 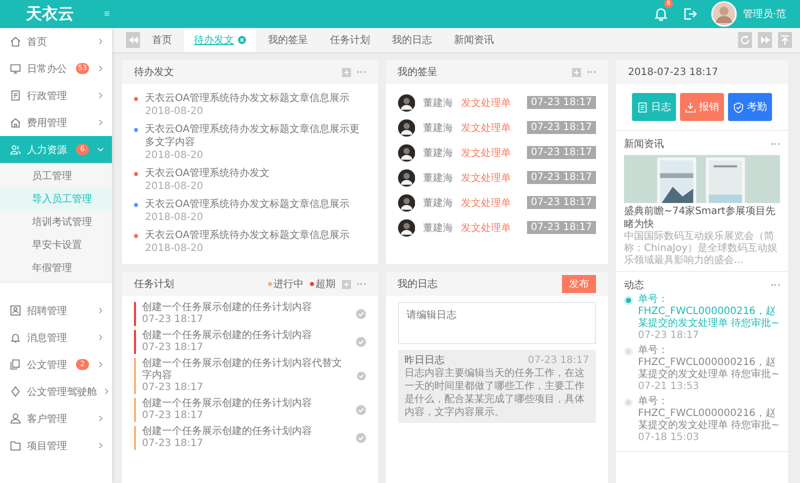 What do you see at coordinates (750, 107) in the screenshot?
I see `quick-action-button: 考勤` at bounding box center [750, 107].